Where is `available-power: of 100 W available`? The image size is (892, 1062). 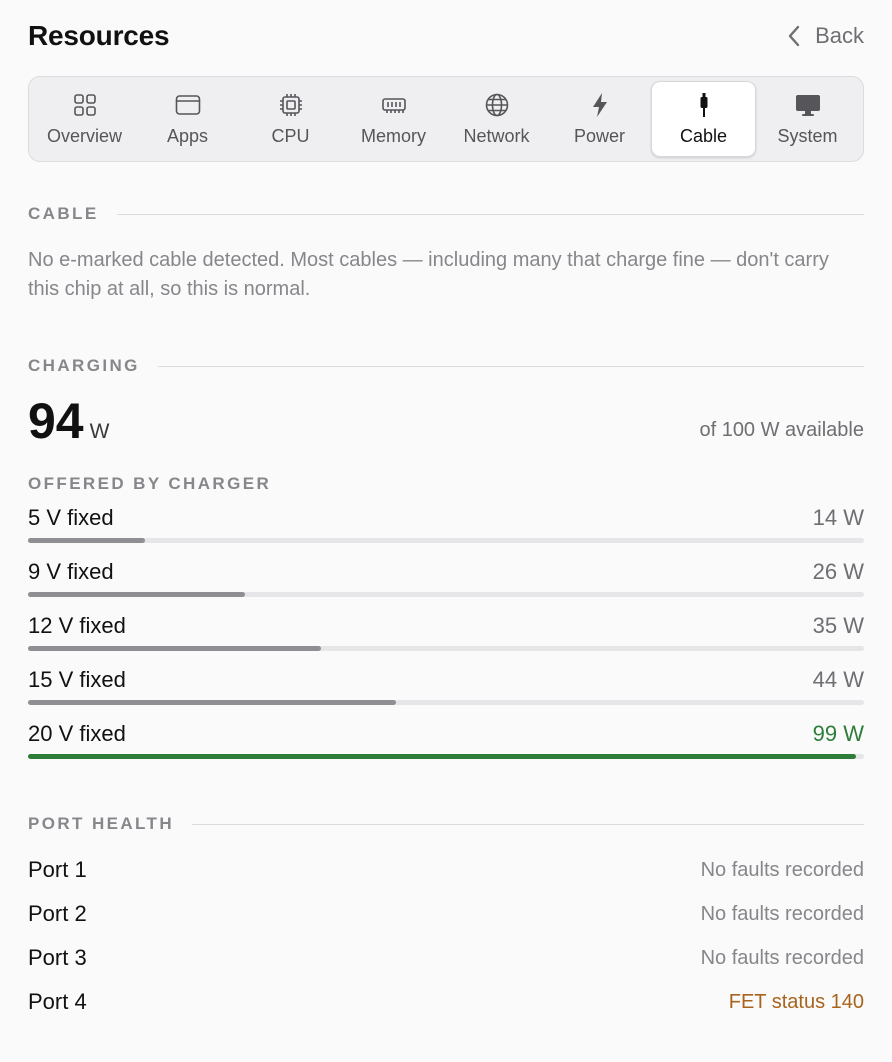 available-power: of 100 W available is located at coordinates (781, 430).